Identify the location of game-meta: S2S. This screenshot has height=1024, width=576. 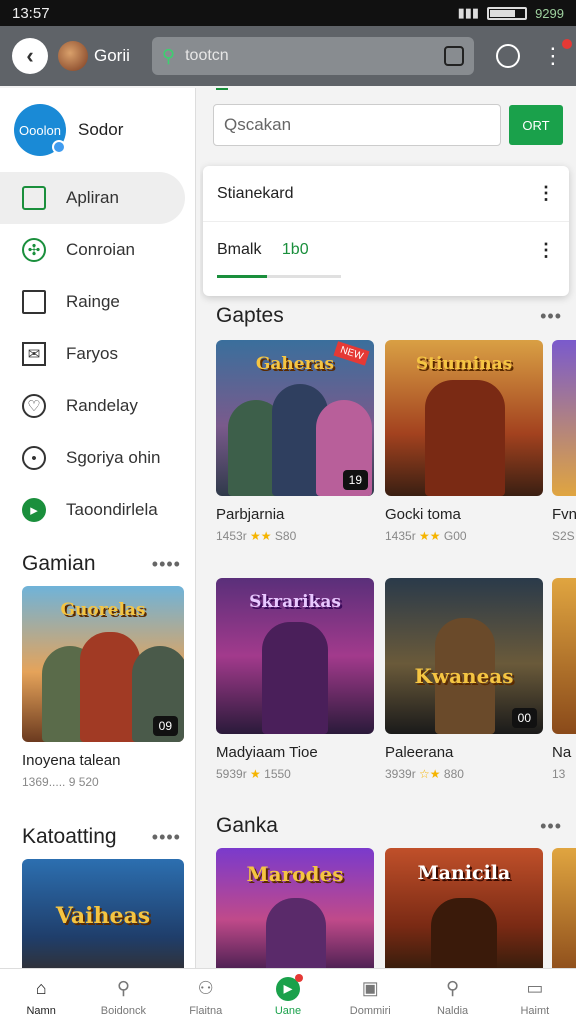
(563, 536).